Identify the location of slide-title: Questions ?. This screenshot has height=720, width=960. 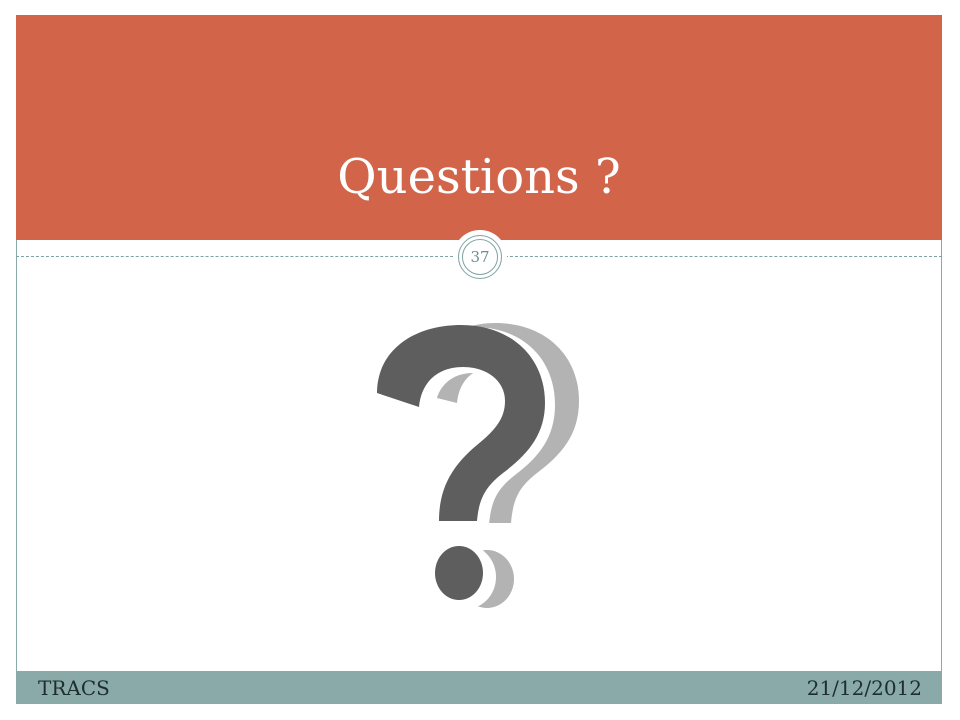
(479, 177).